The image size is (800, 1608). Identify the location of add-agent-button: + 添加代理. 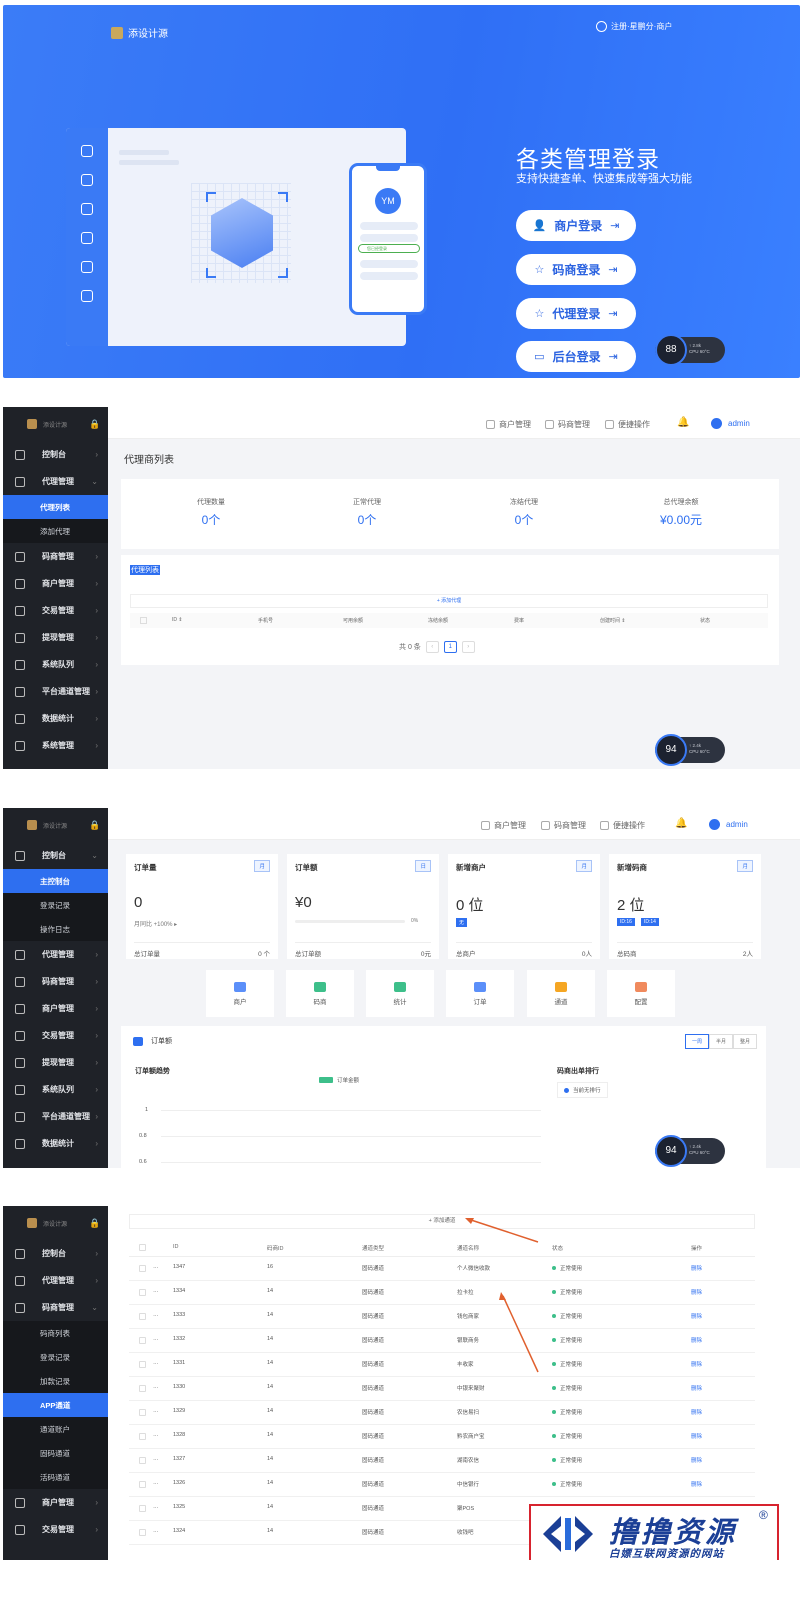
(449, 601).